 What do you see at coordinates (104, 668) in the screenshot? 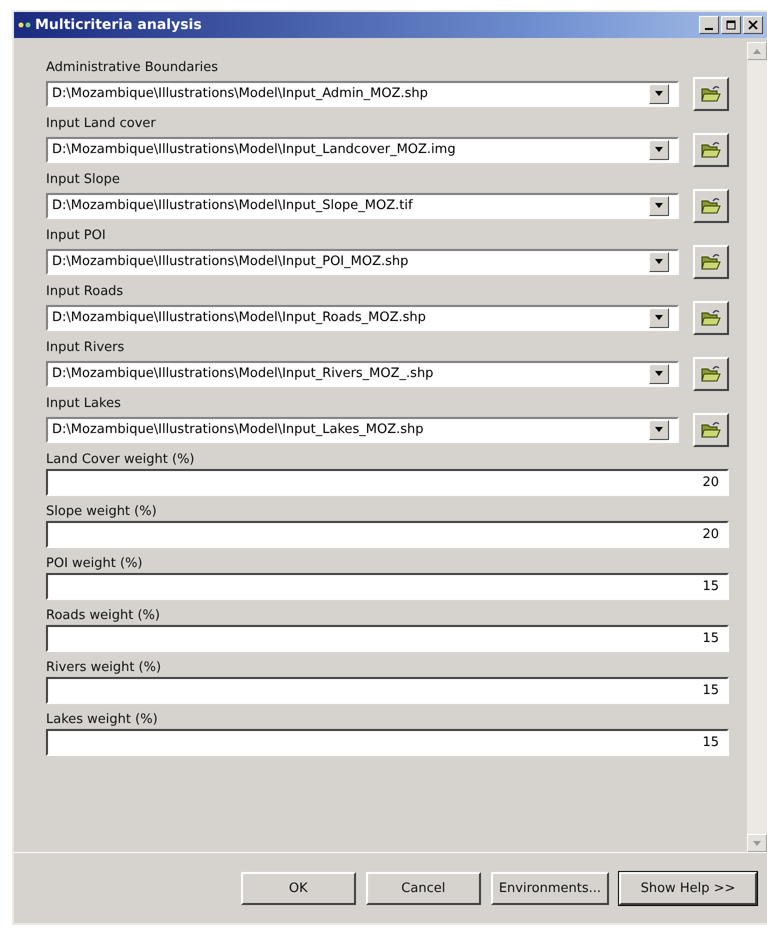
I see `field-label: Rivers weight (%)` at bounding box center [104, 668].